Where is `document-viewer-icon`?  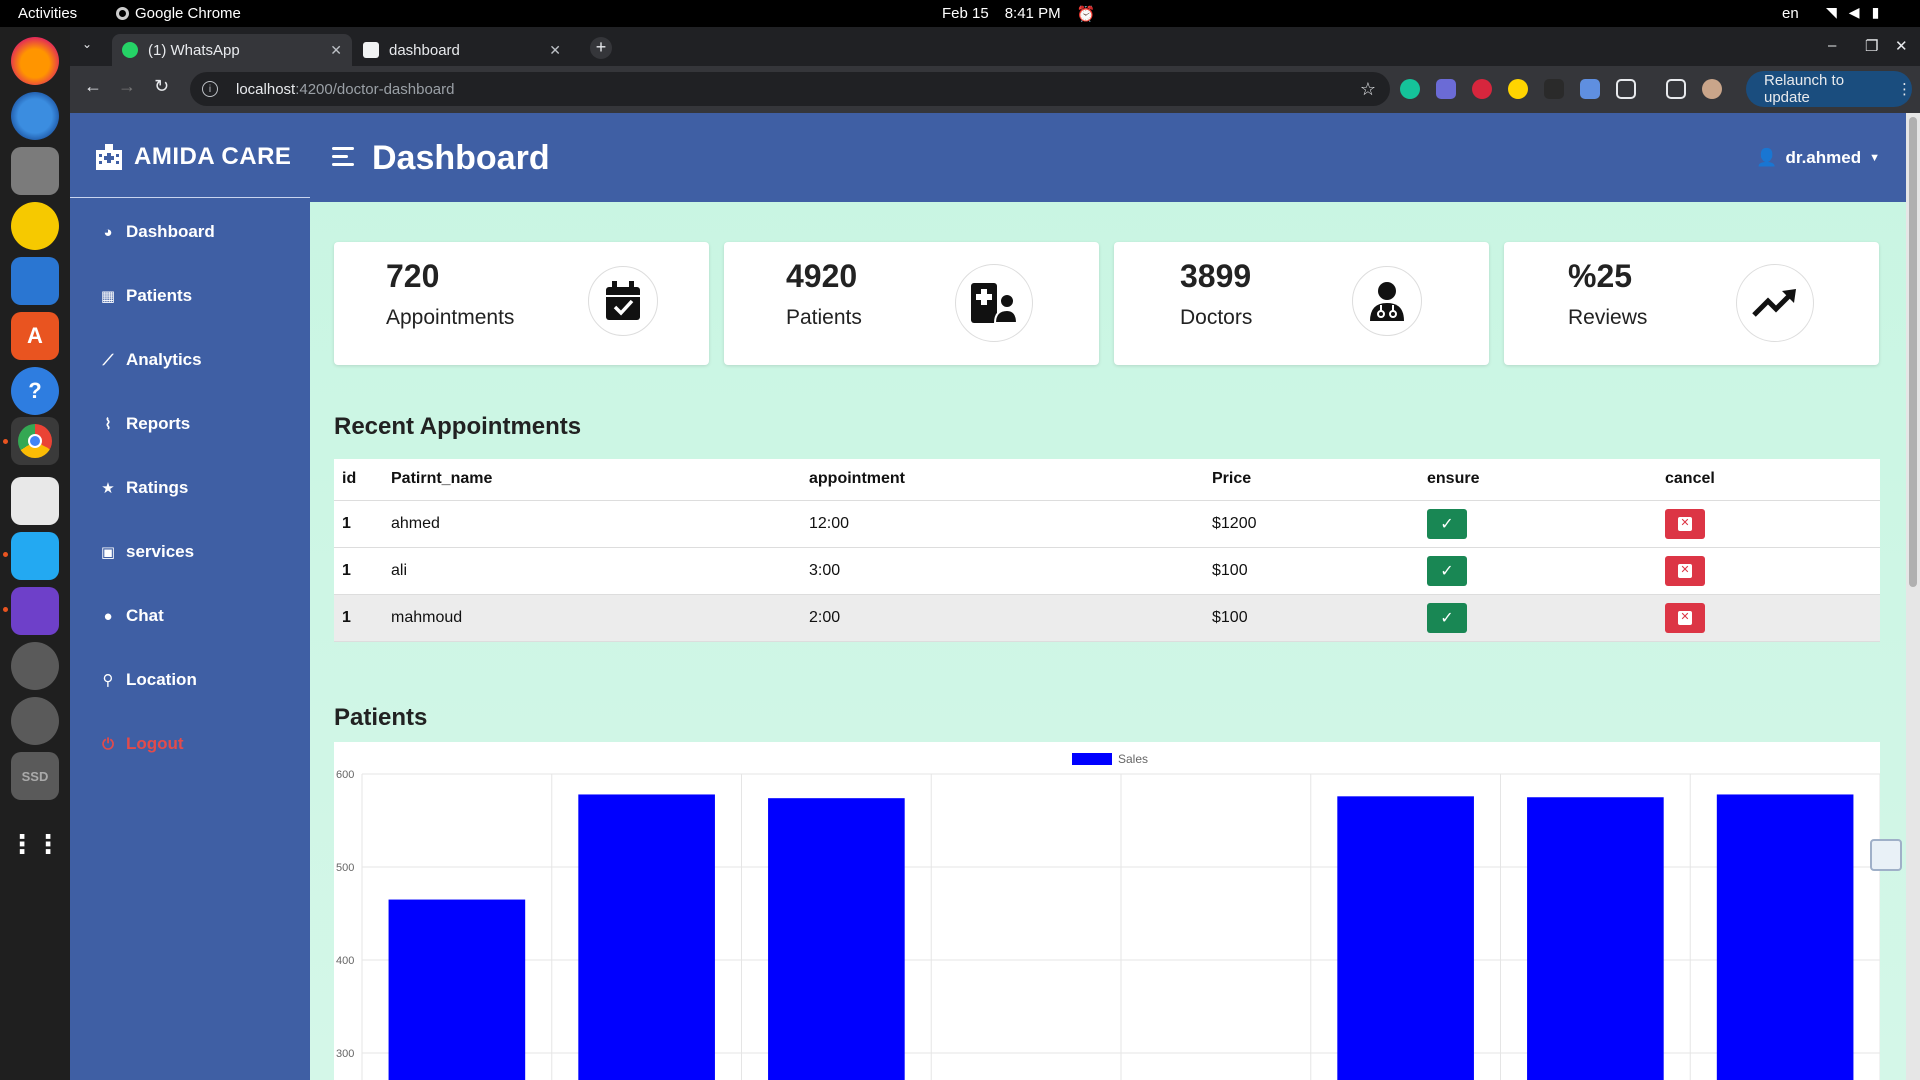
document-viewer-icon is located at coordinates (35, 501).